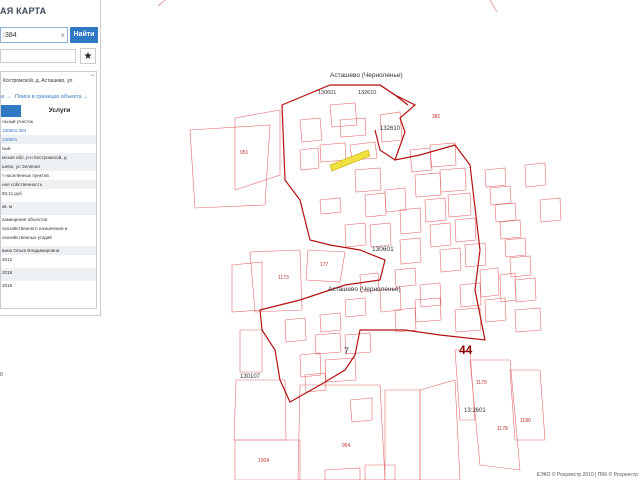  Describe the element at coordinates (38, 81) in the screenshot. I see `object-address: Костромской, д. Асташево, ул` at that location.